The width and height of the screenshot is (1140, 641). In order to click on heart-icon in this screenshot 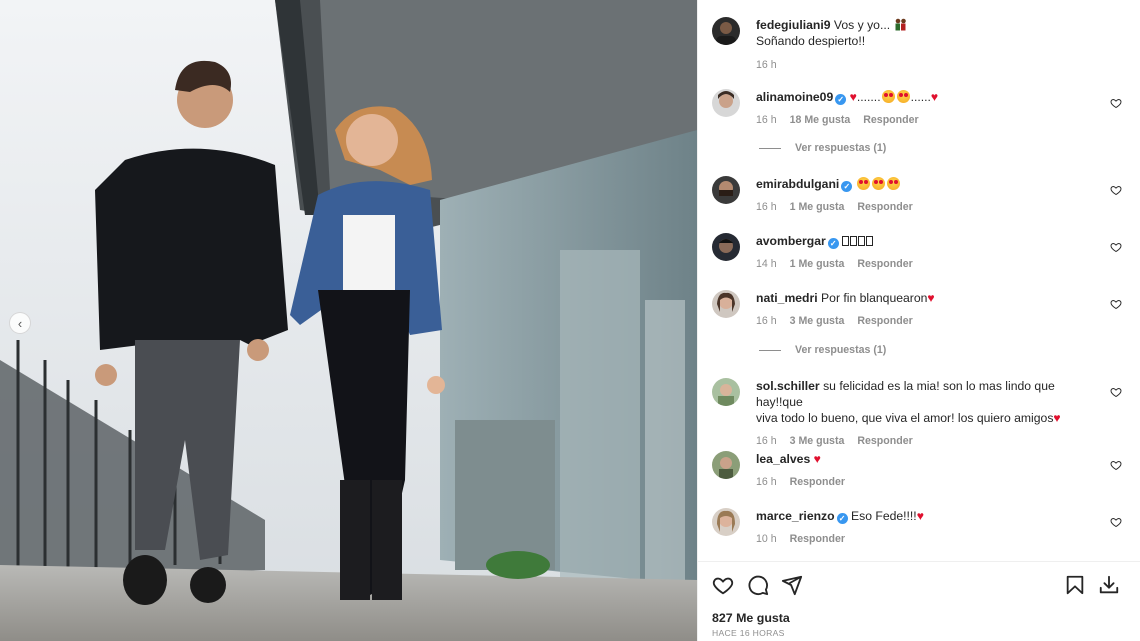, I will do `click(723, 585)`.